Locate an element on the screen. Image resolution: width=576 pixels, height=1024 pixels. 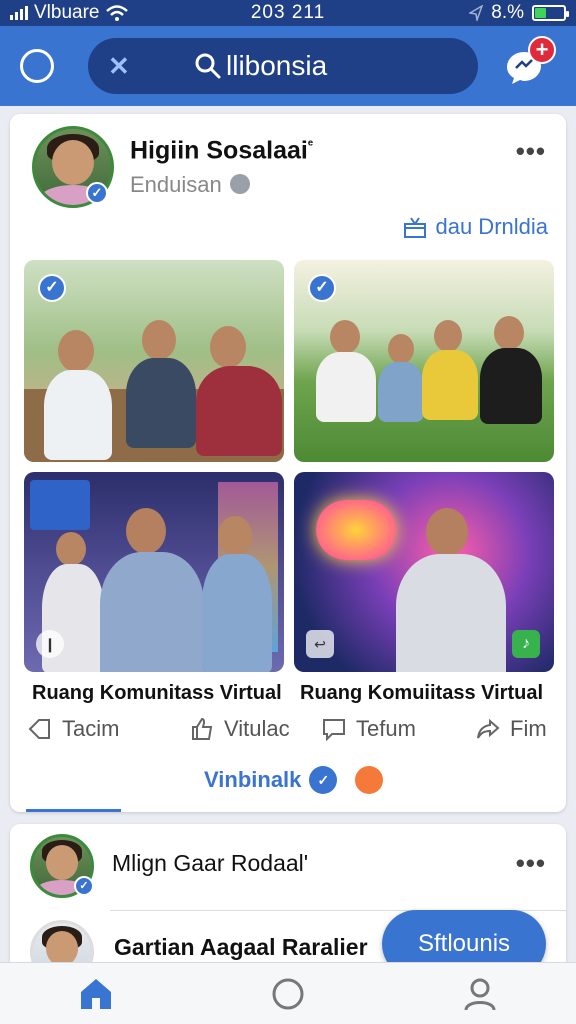
share-action-button: Fim is located at coordinates (511, 729).